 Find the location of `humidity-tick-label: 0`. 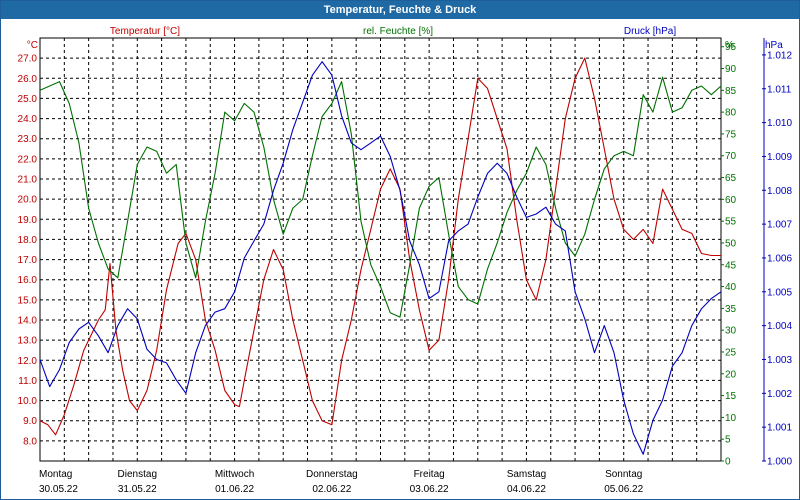

humidity-tick-label: 0 is located at coordinates (728, 462).